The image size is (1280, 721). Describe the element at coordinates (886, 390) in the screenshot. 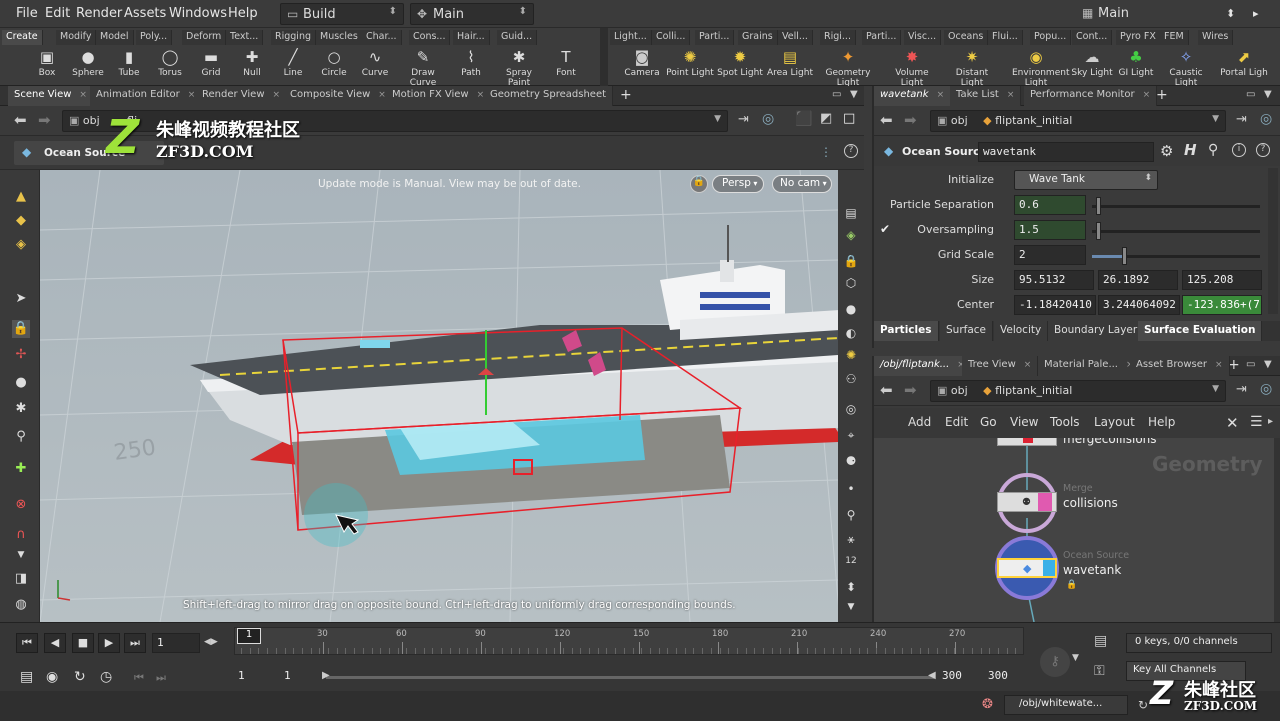

I see `back-icon: ⬅` at that location.